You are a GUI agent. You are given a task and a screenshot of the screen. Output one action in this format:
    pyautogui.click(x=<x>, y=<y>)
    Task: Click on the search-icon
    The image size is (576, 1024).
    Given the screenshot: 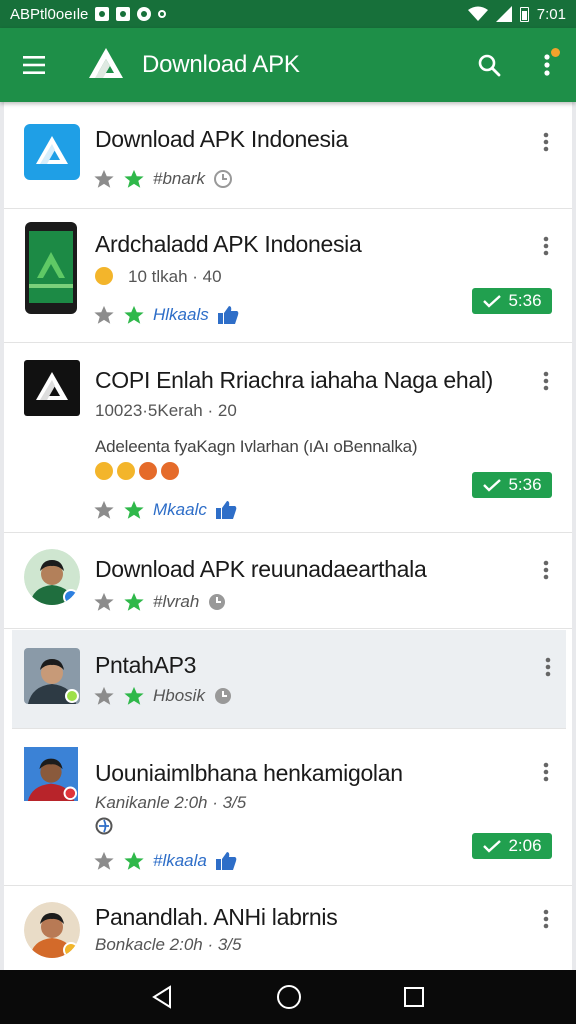 What is the action you would take?
    pyautogui.click(x=489, y=65)
    